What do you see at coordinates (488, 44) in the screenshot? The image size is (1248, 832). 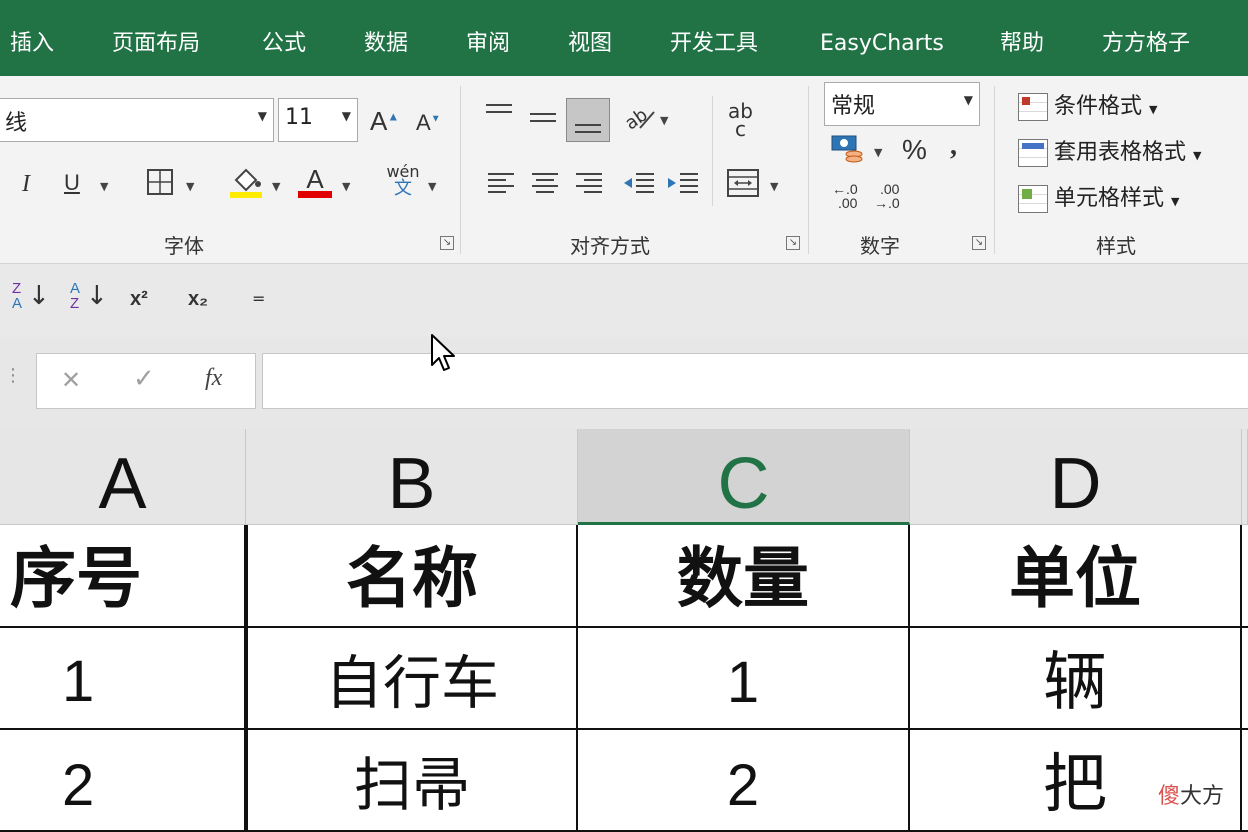 I see `tab-review: 审阅` at bounding box center [488, 44].